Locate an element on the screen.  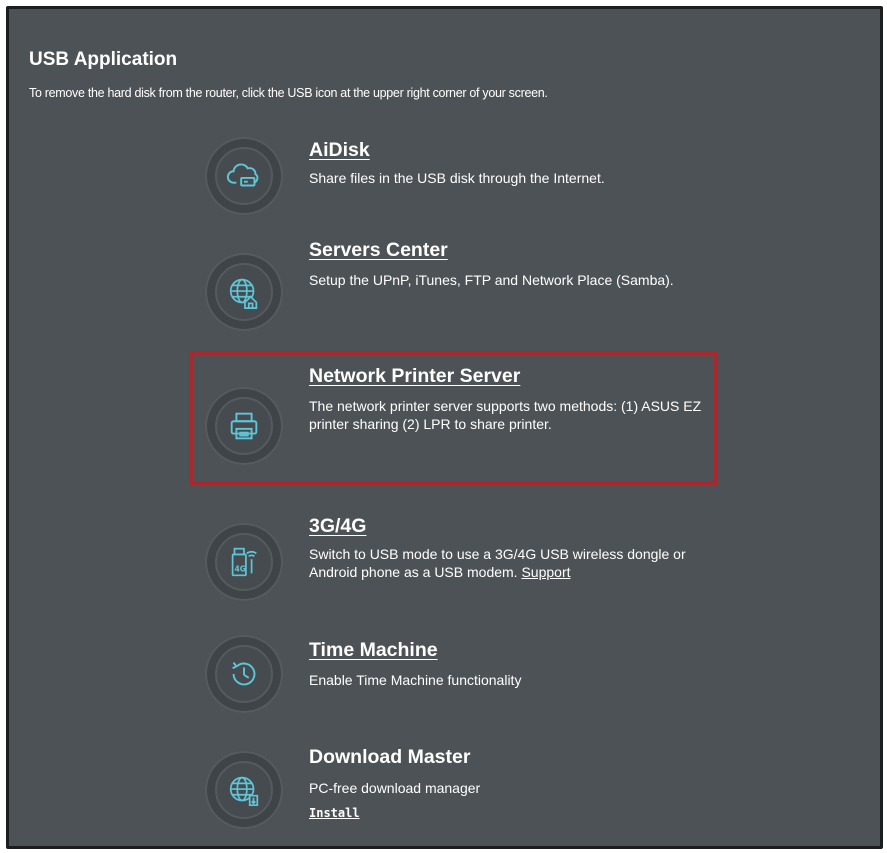
clock-icon is located at coordinates (244, 674).